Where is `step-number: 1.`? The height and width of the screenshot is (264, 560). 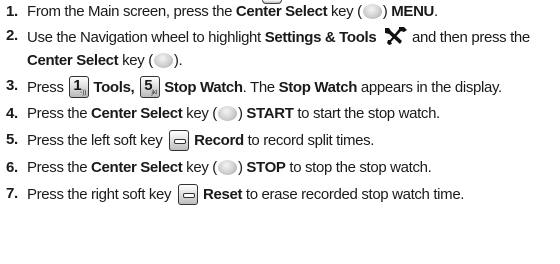 step-number: 1. is located at coordinates (12, 11).